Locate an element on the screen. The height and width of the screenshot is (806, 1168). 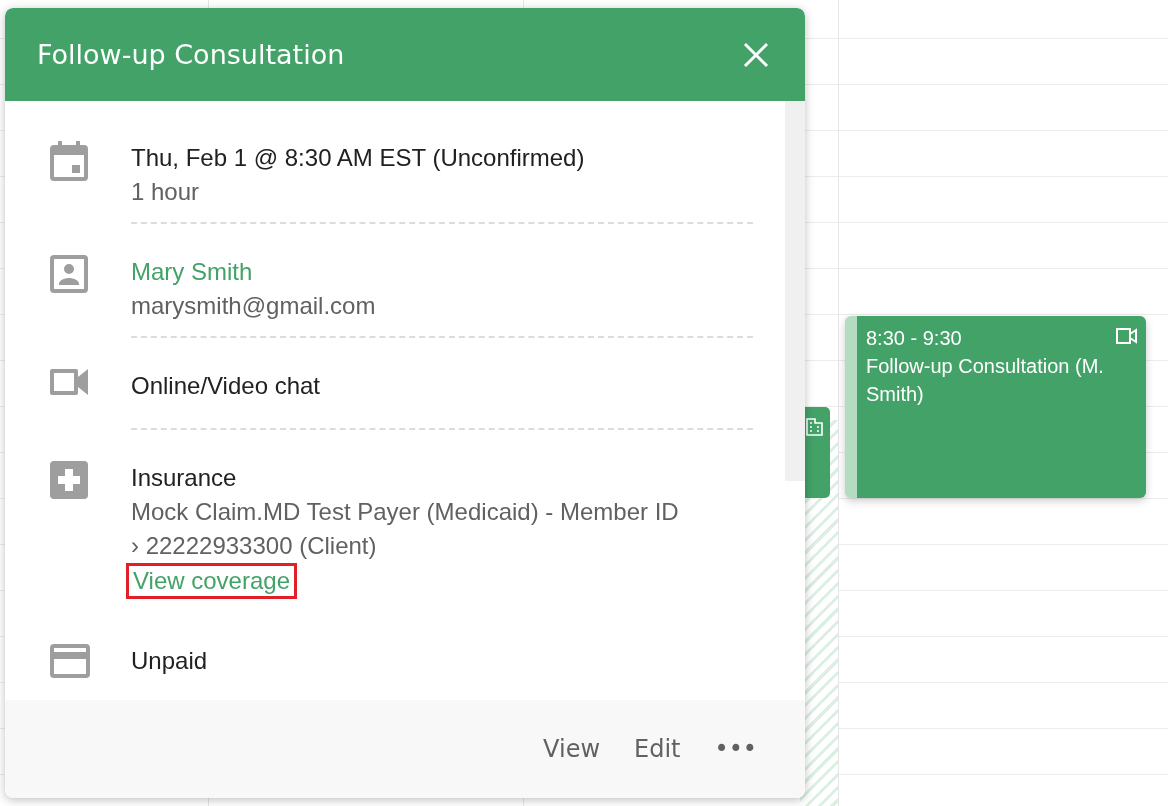
more-button: ••• is located at coordinates (735, 749).